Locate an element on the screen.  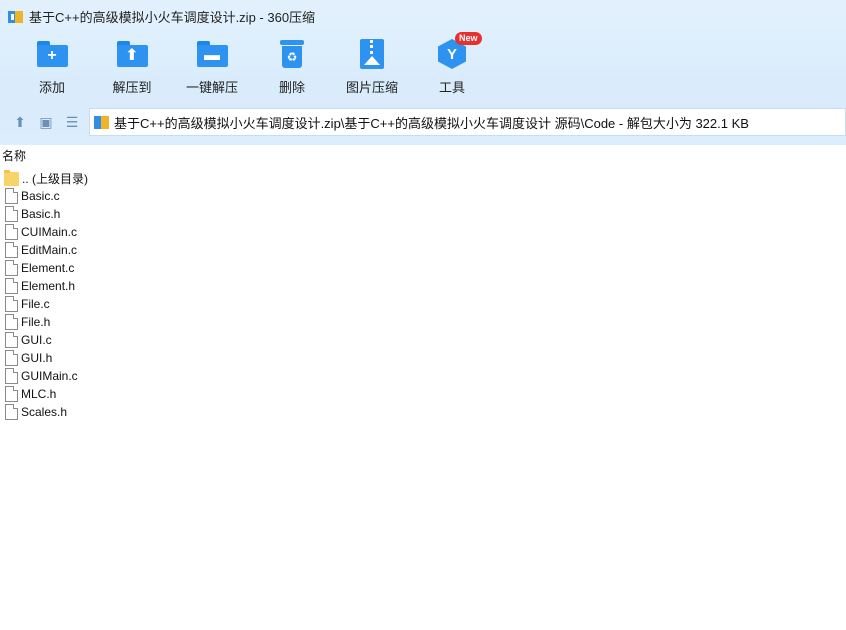
file-name: Scales.h is located at coordinates (44, 412).